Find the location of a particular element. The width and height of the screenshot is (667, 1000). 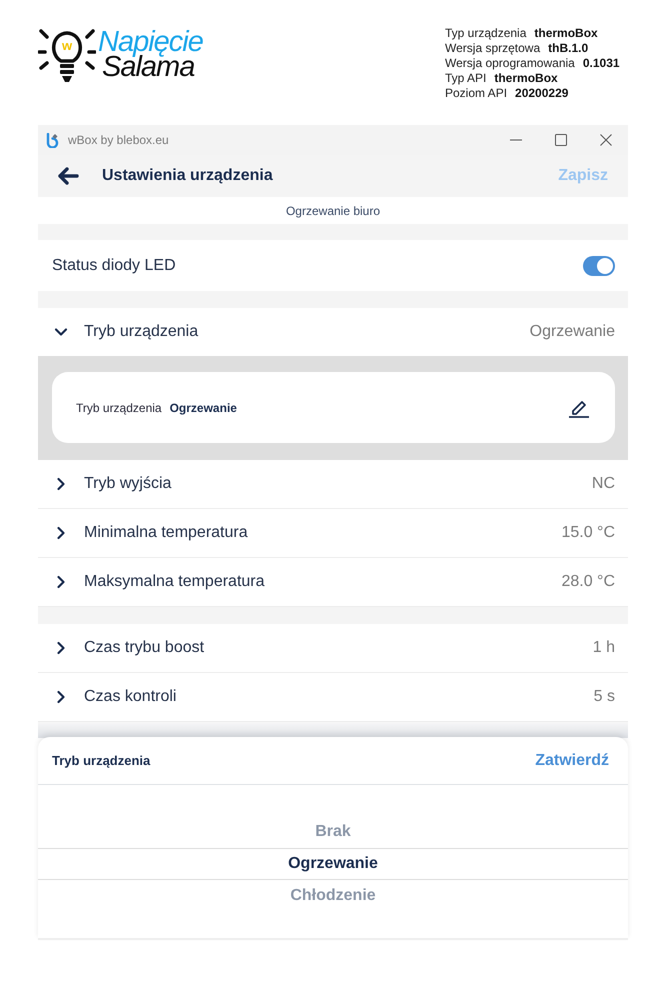

setting-label: Czas kontroli is located at coordinates (130, 697).